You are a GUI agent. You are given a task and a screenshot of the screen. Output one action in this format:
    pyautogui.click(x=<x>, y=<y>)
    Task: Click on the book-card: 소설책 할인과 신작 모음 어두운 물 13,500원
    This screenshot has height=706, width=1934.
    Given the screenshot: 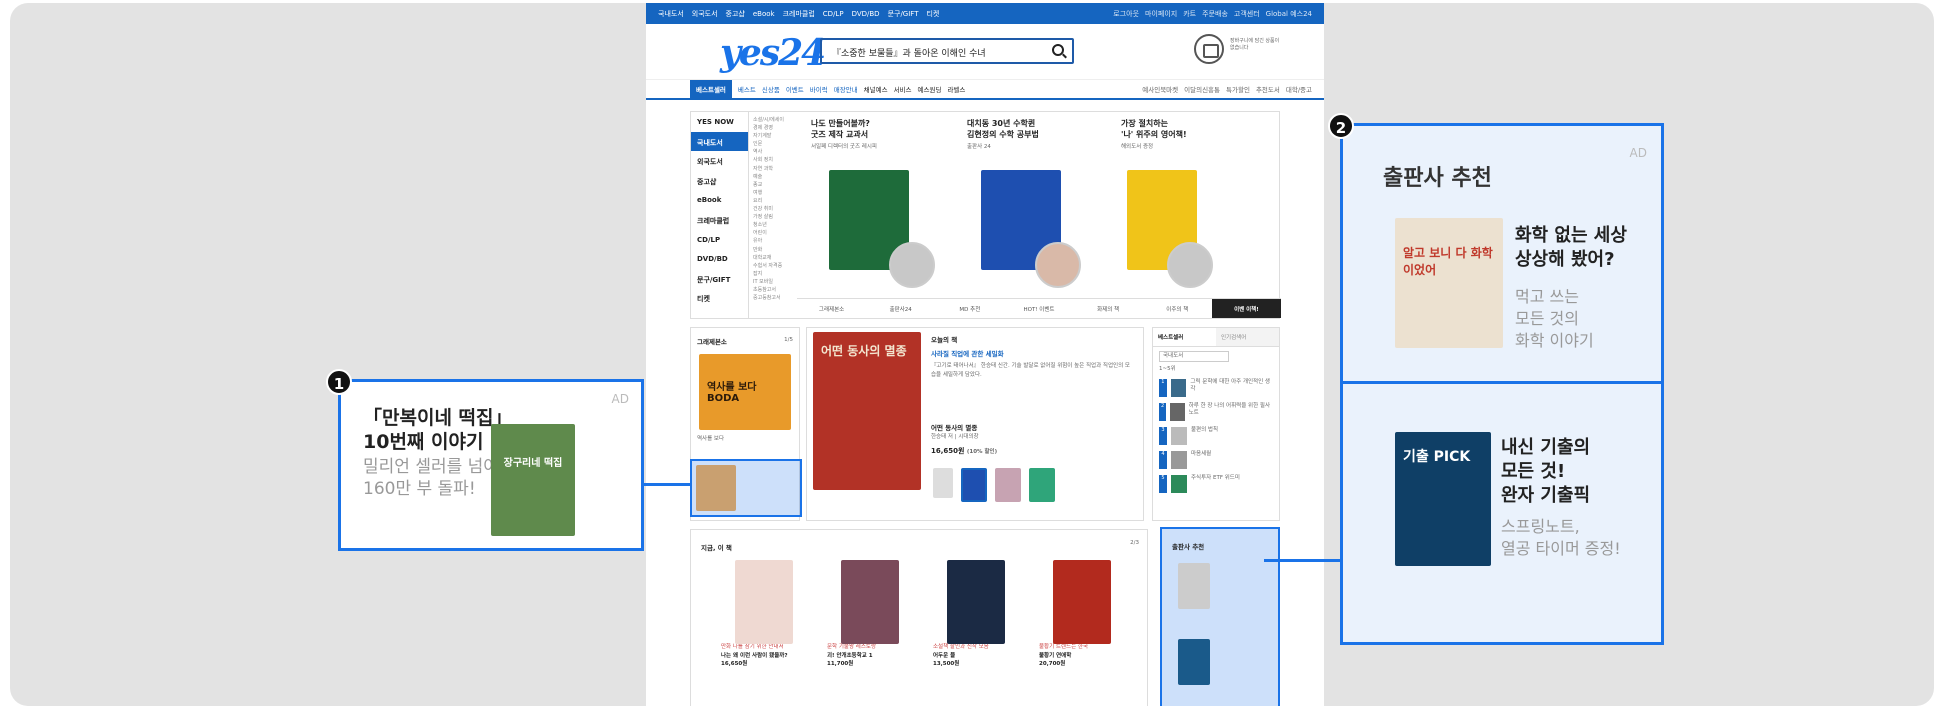 What is the action you would take?
    pyautogui.click(x=981, y=613)
    